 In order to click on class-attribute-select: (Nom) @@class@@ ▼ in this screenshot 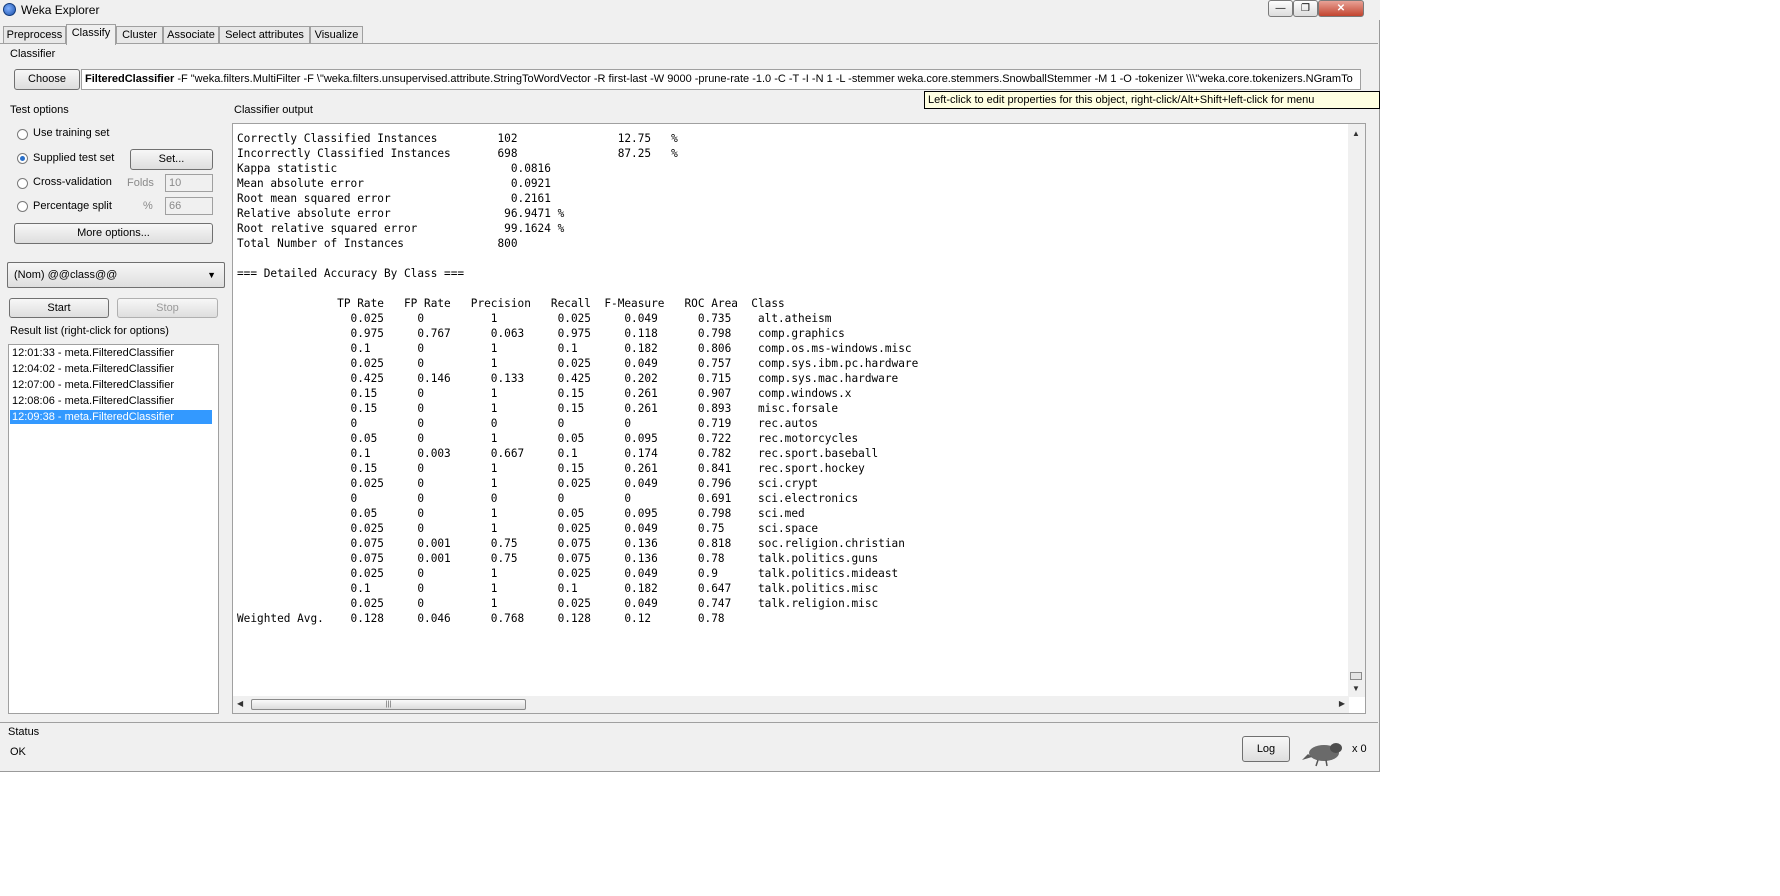, I will do `click(116, 275)`.